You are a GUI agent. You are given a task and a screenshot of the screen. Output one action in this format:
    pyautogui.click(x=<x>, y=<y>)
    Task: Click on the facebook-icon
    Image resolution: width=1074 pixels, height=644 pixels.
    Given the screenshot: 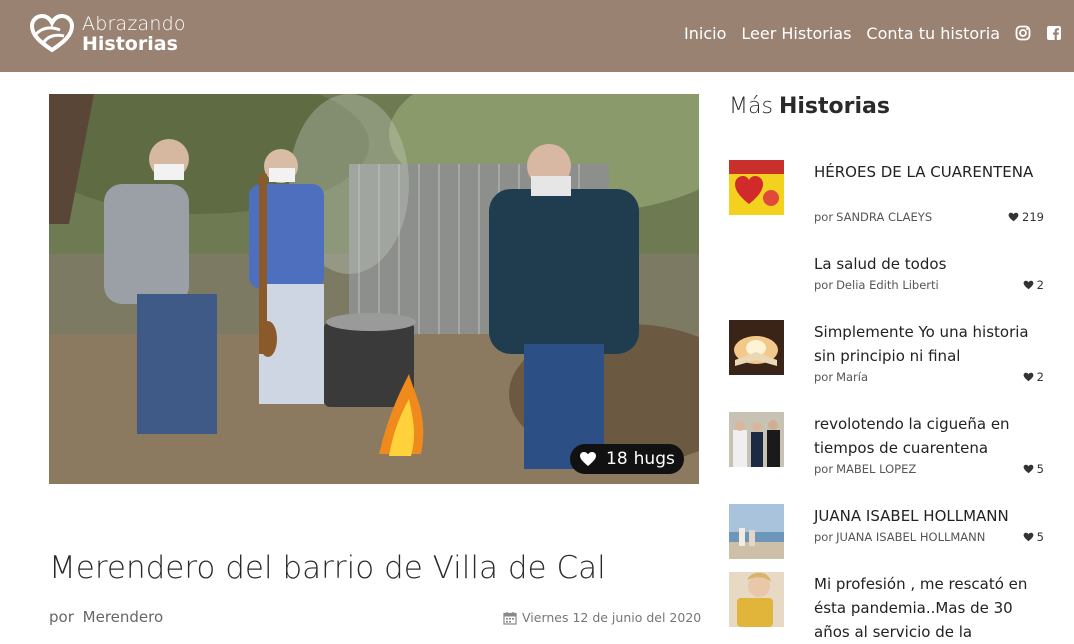 What is the action you would take?
    pyautogui.click(x=1054, y=33)
    